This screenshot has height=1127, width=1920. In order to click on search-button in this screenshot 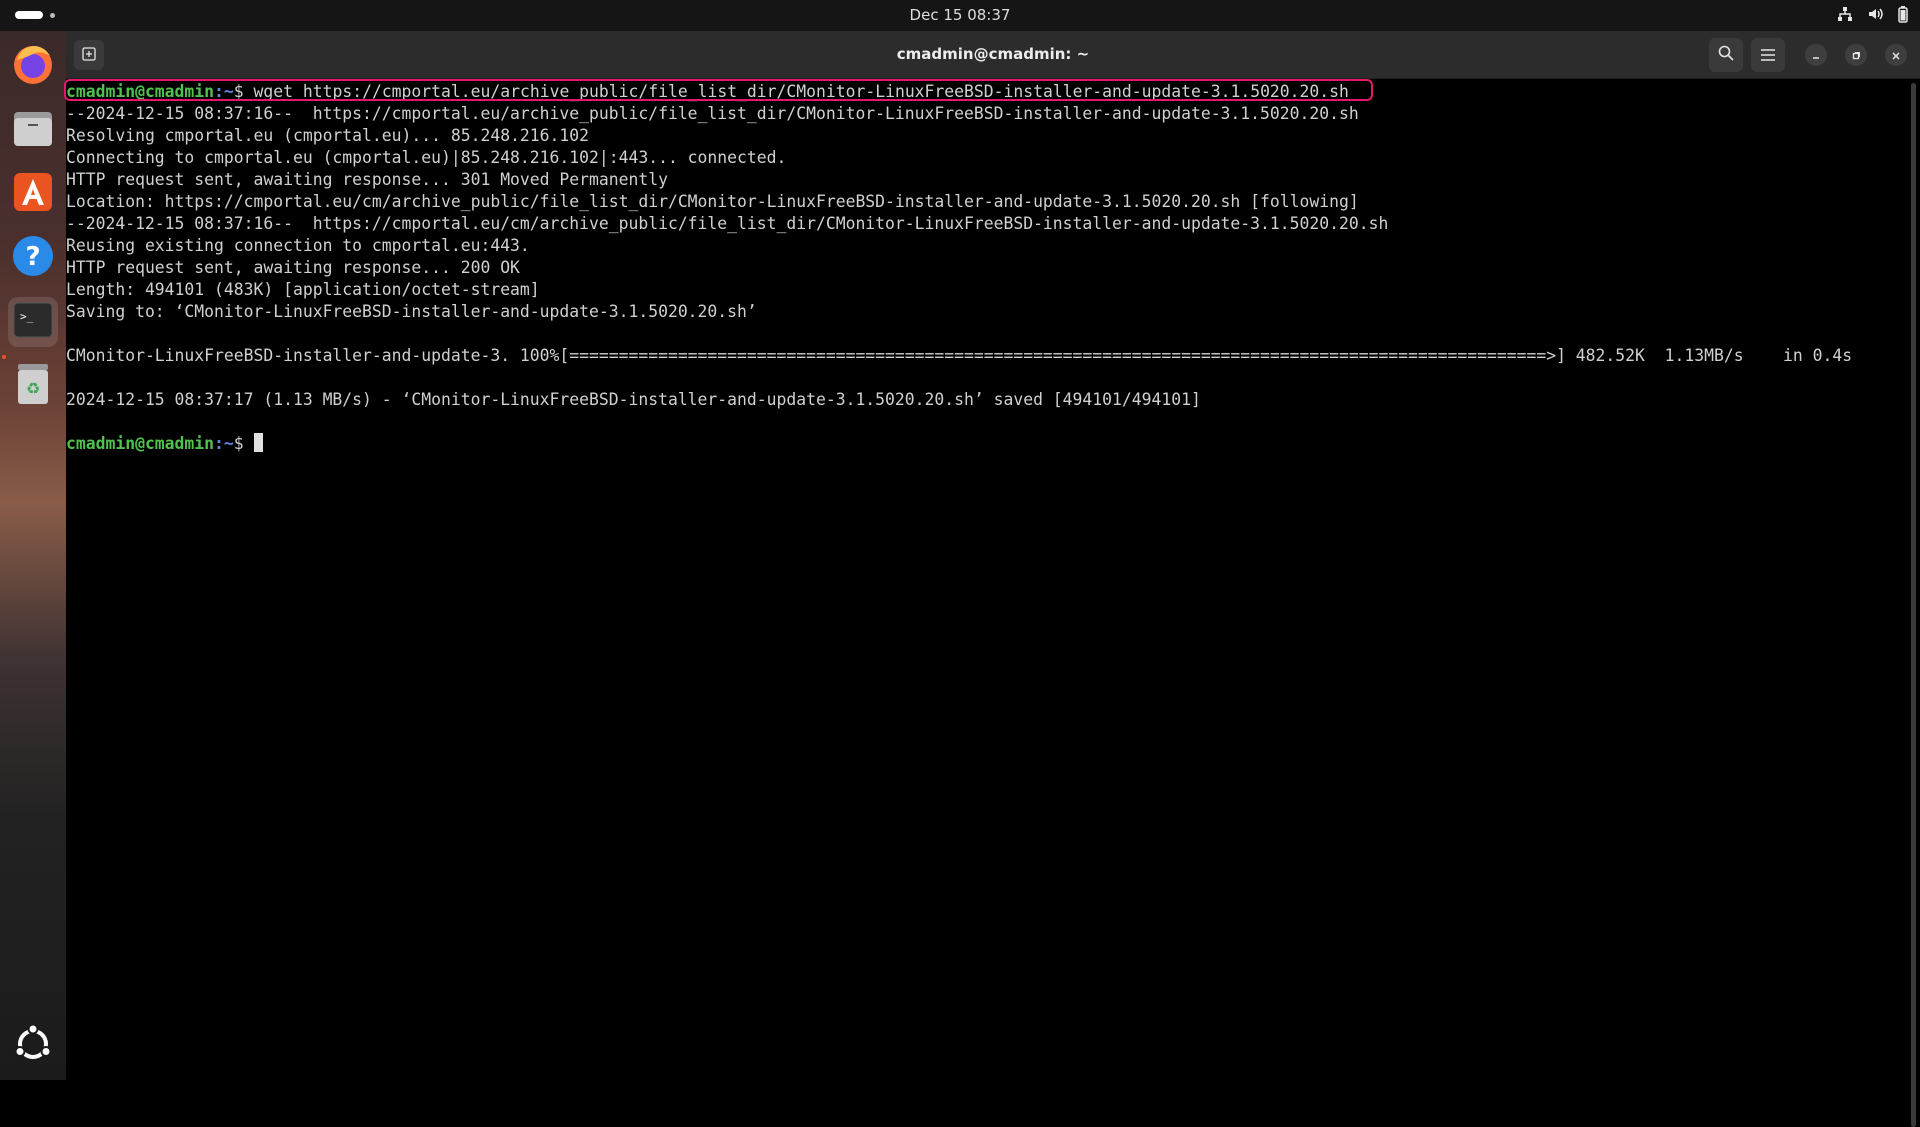, I will do `click(1726, 55)`.